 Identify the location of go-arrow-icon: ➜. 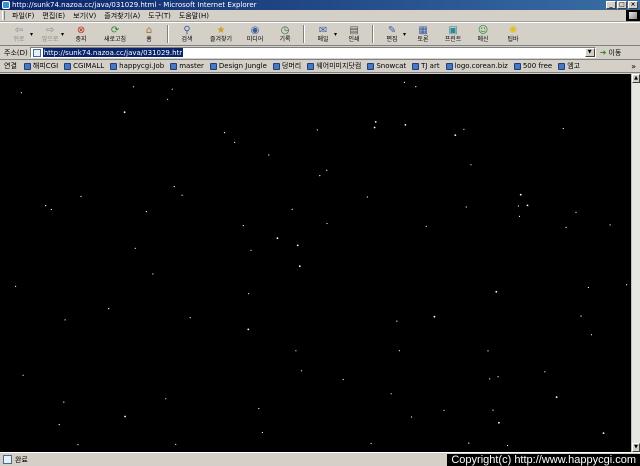
(603, 52).